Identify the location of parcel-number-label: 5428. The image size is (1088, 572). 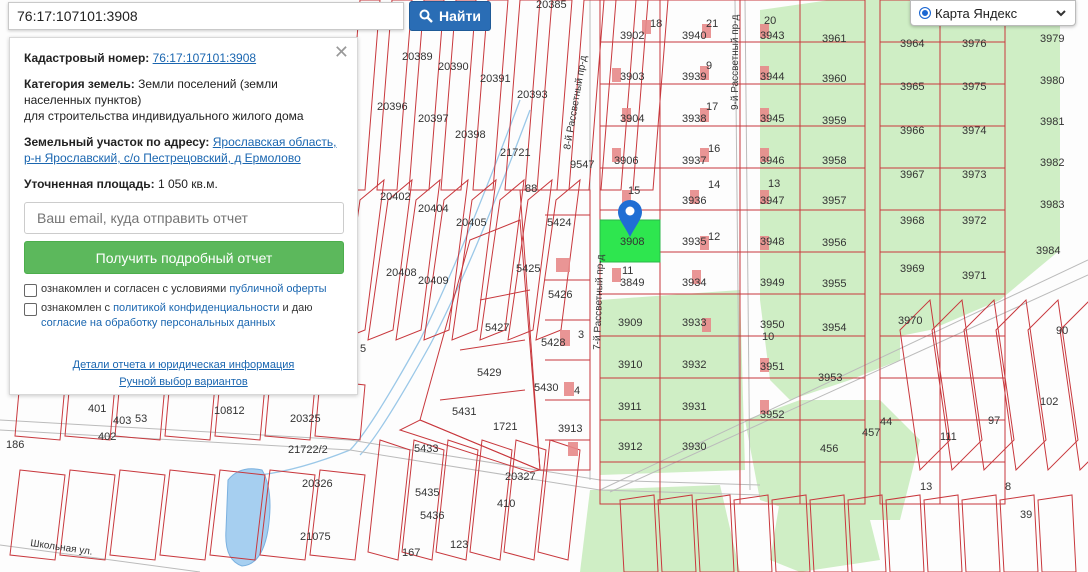
(553, 343).